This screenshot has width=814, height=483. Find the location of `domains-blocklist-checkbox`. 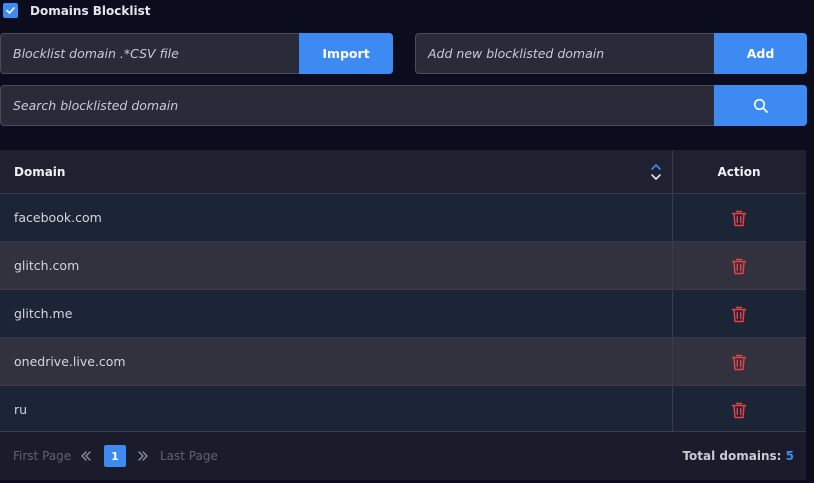

domains-blocklist-checkbox is located at coordinates (10, 10).